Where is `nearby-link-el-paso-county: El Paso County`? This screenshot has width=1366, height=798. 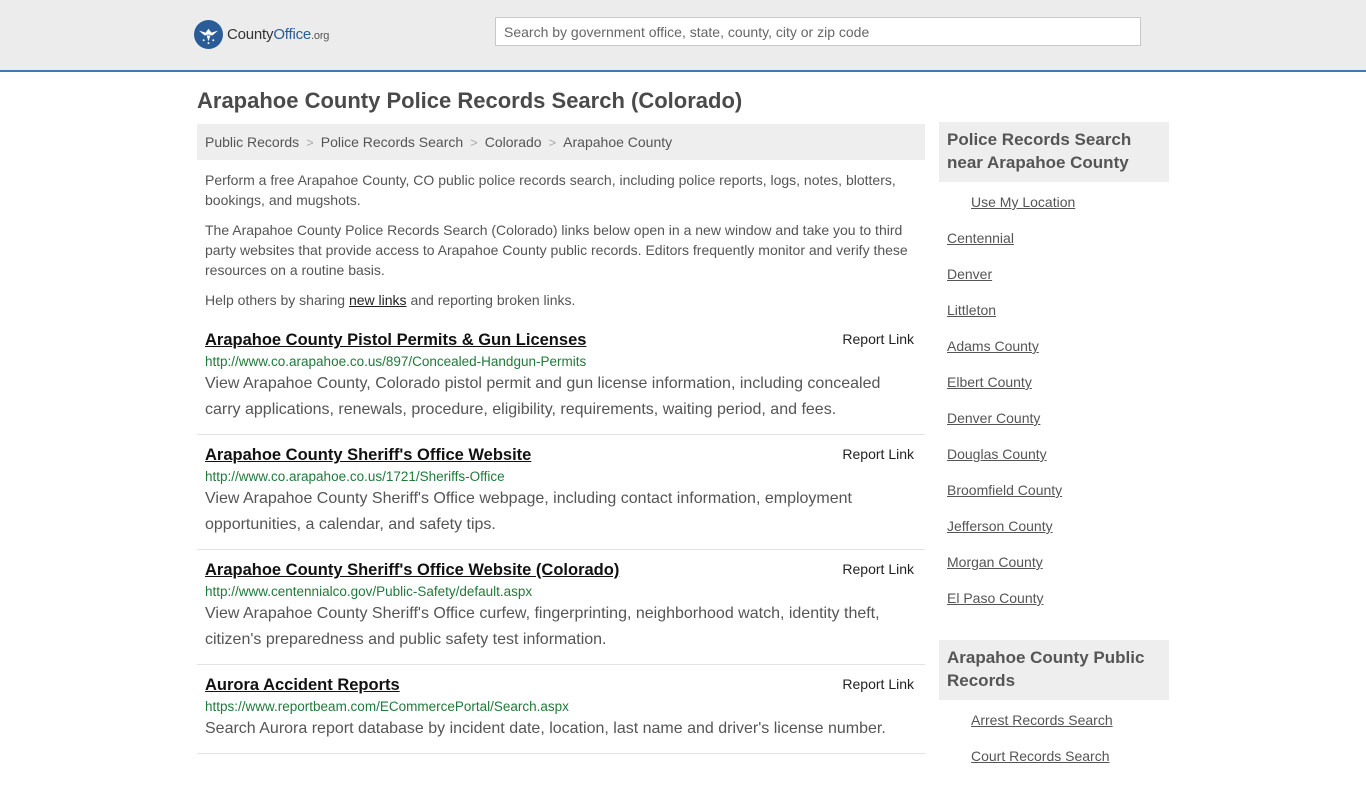 nearby-link-el-paso-county: El Paso County is located at coordinates (995, 598).